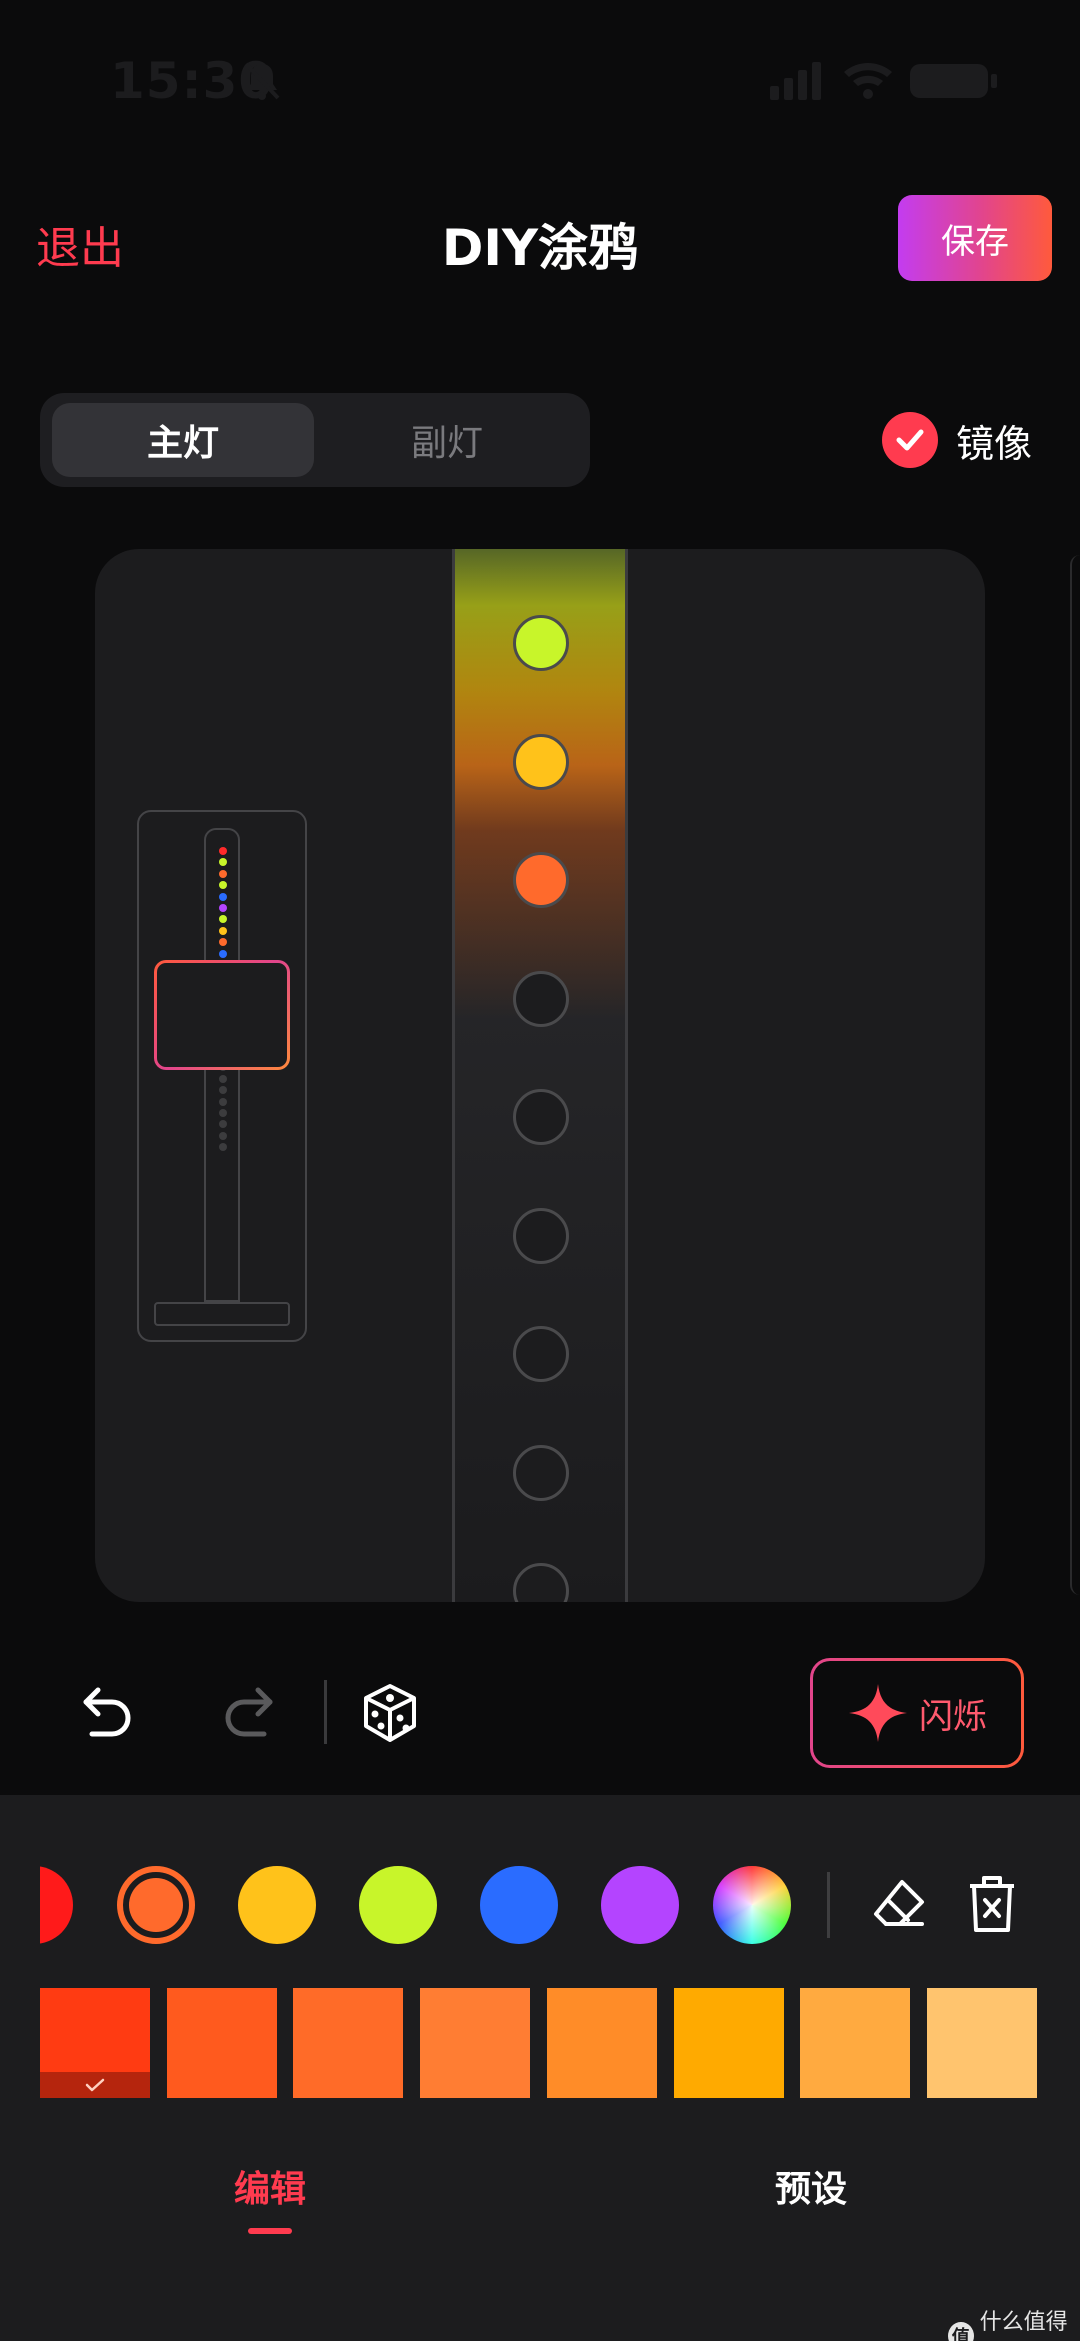 Image resolution: width=1080 pixels, height=2341 pixels. I want to click on light-segmented-control: 主灯 副灯, so click(315, 440).